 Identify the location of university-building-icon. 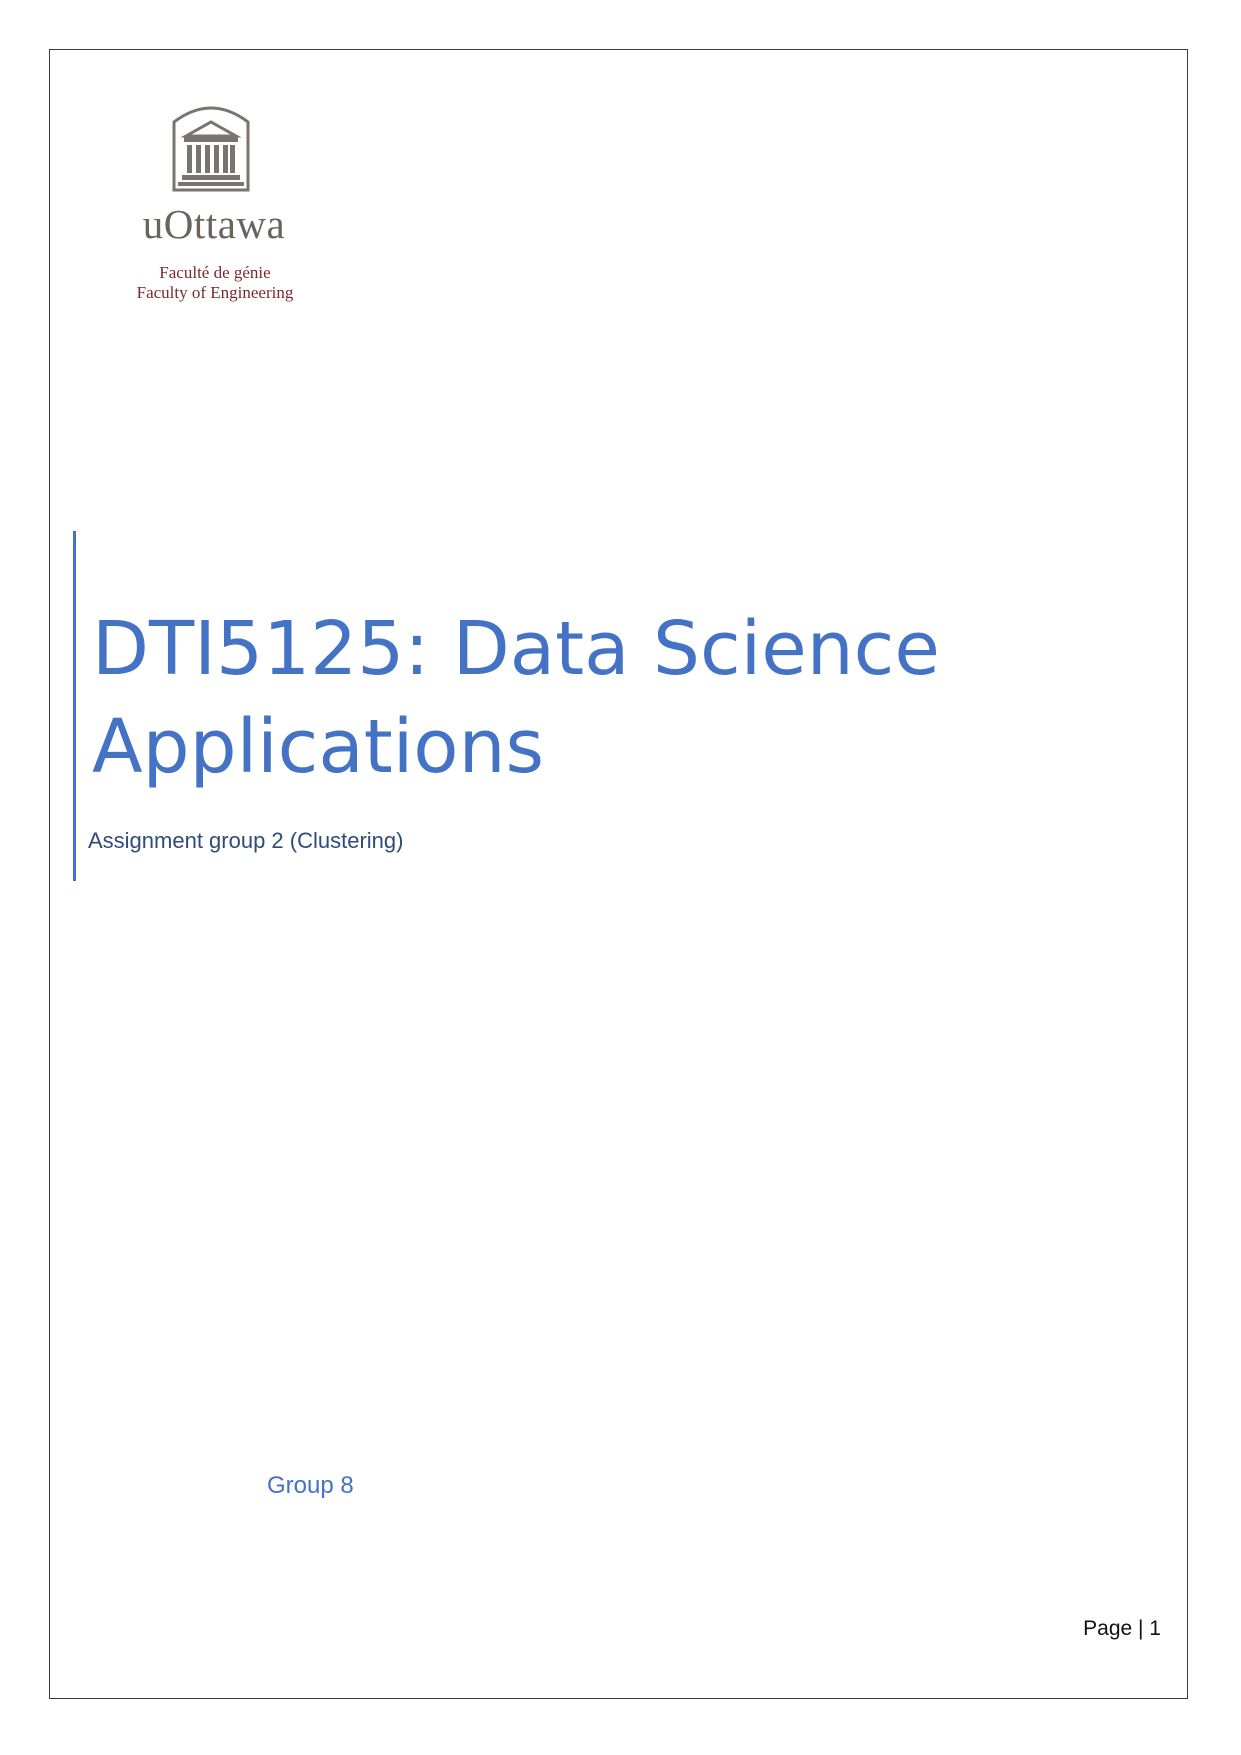
(211, 149).